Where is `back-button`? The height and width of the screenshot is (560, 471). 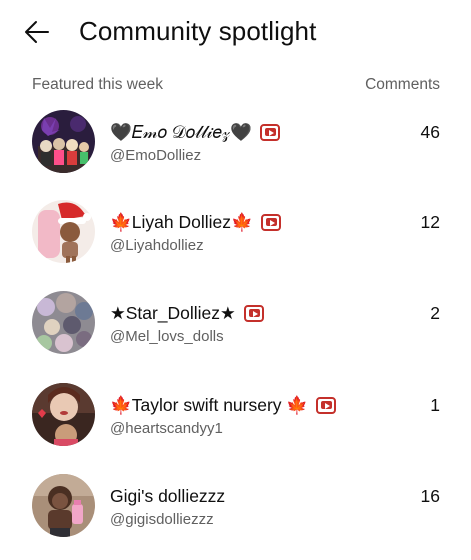
back-button is located at coordinates (38, 32).